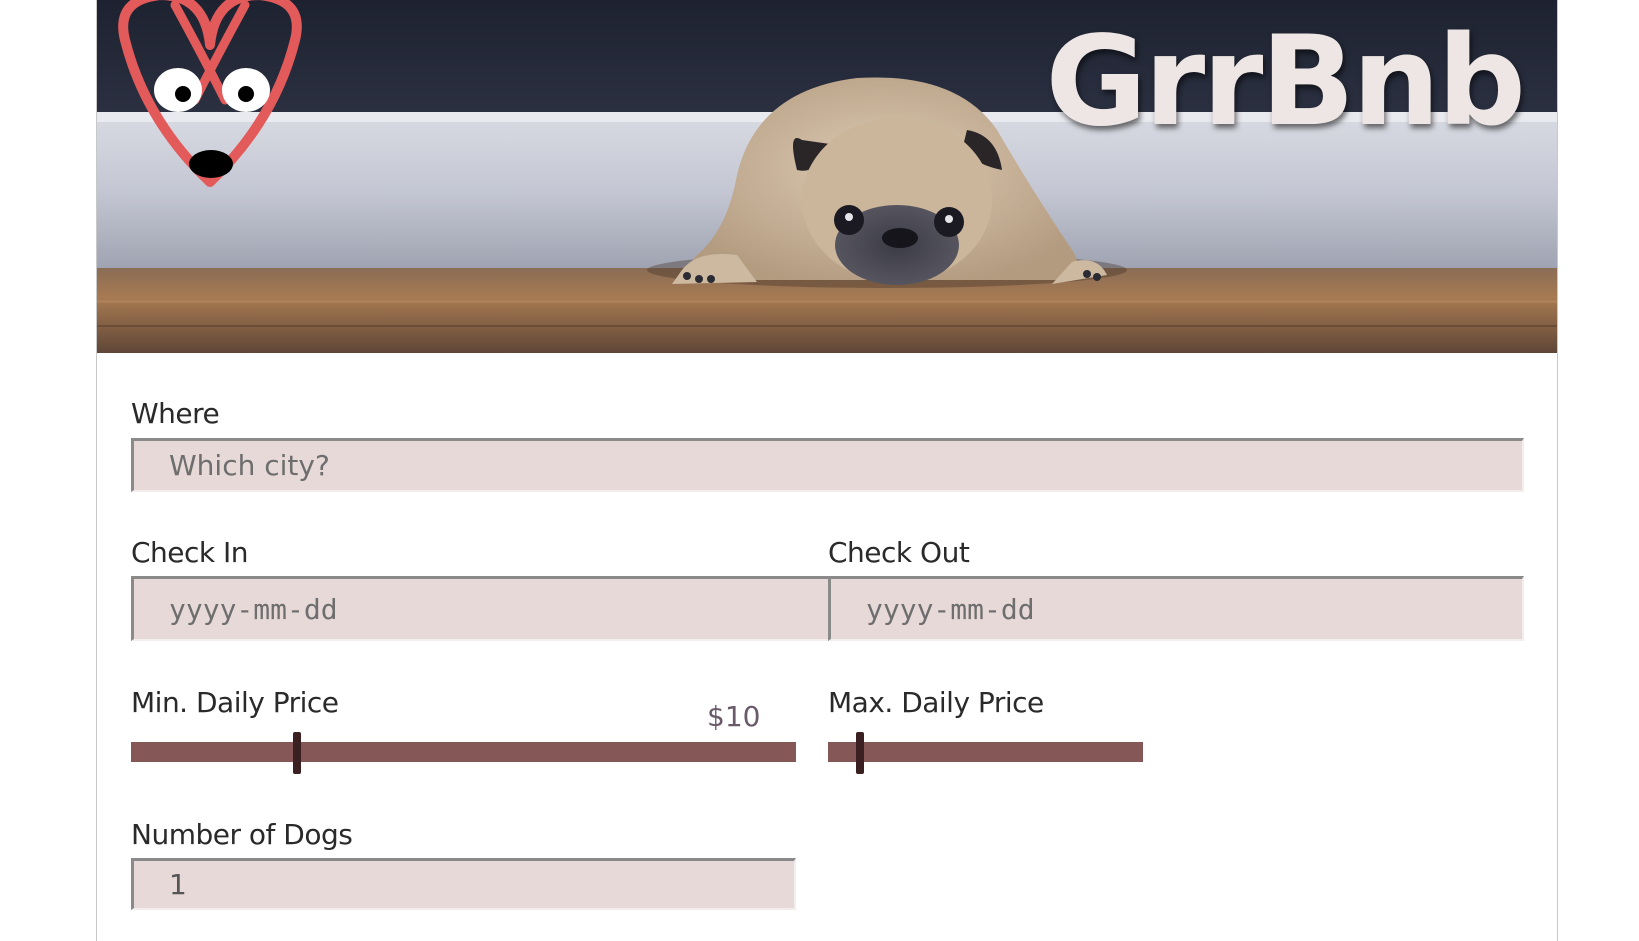  What do you see at coordinates (235, 702) in the screenshot?
I see `min-price-label: Min. Daily Price` at bounding box center [235, 702].